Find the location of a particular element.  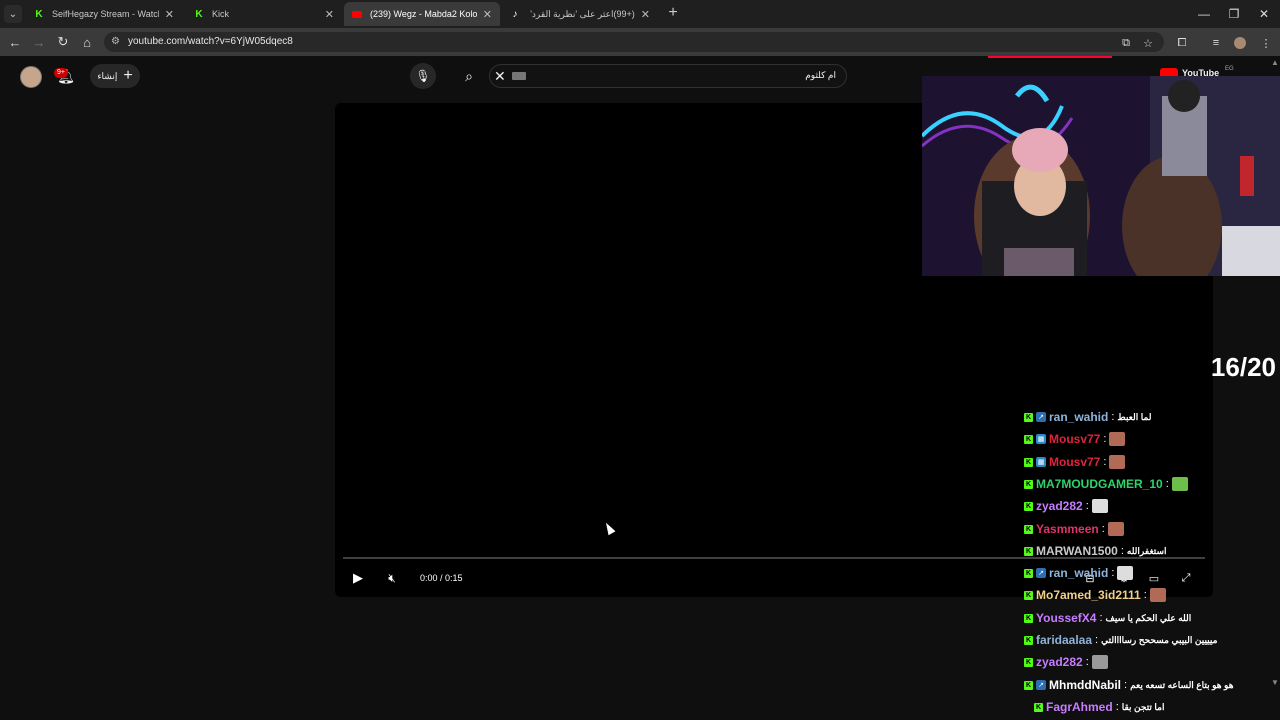

video-time: 0:00 / 0:15 is located at coordinates (441, 578).